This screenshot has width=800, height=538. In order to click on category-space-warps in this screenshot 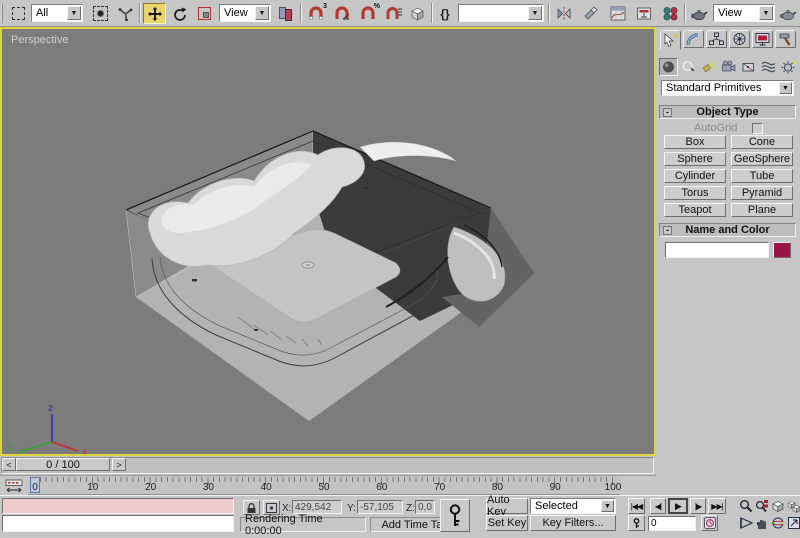, I will do `click(768, 67)`.